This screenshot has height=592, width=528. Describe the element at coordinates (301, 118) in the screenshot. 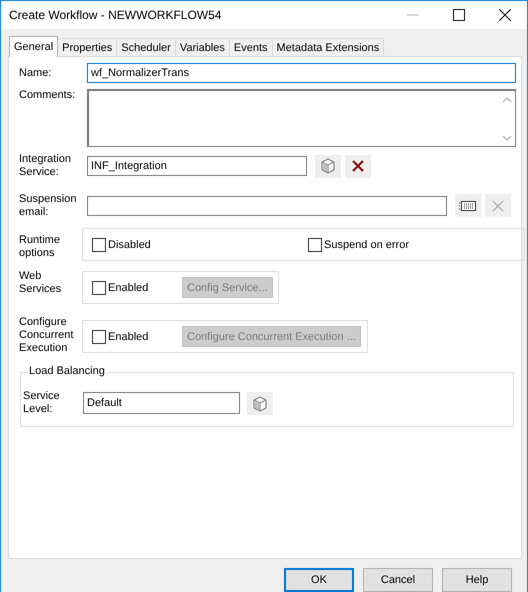

I see `comments-field` at that location.